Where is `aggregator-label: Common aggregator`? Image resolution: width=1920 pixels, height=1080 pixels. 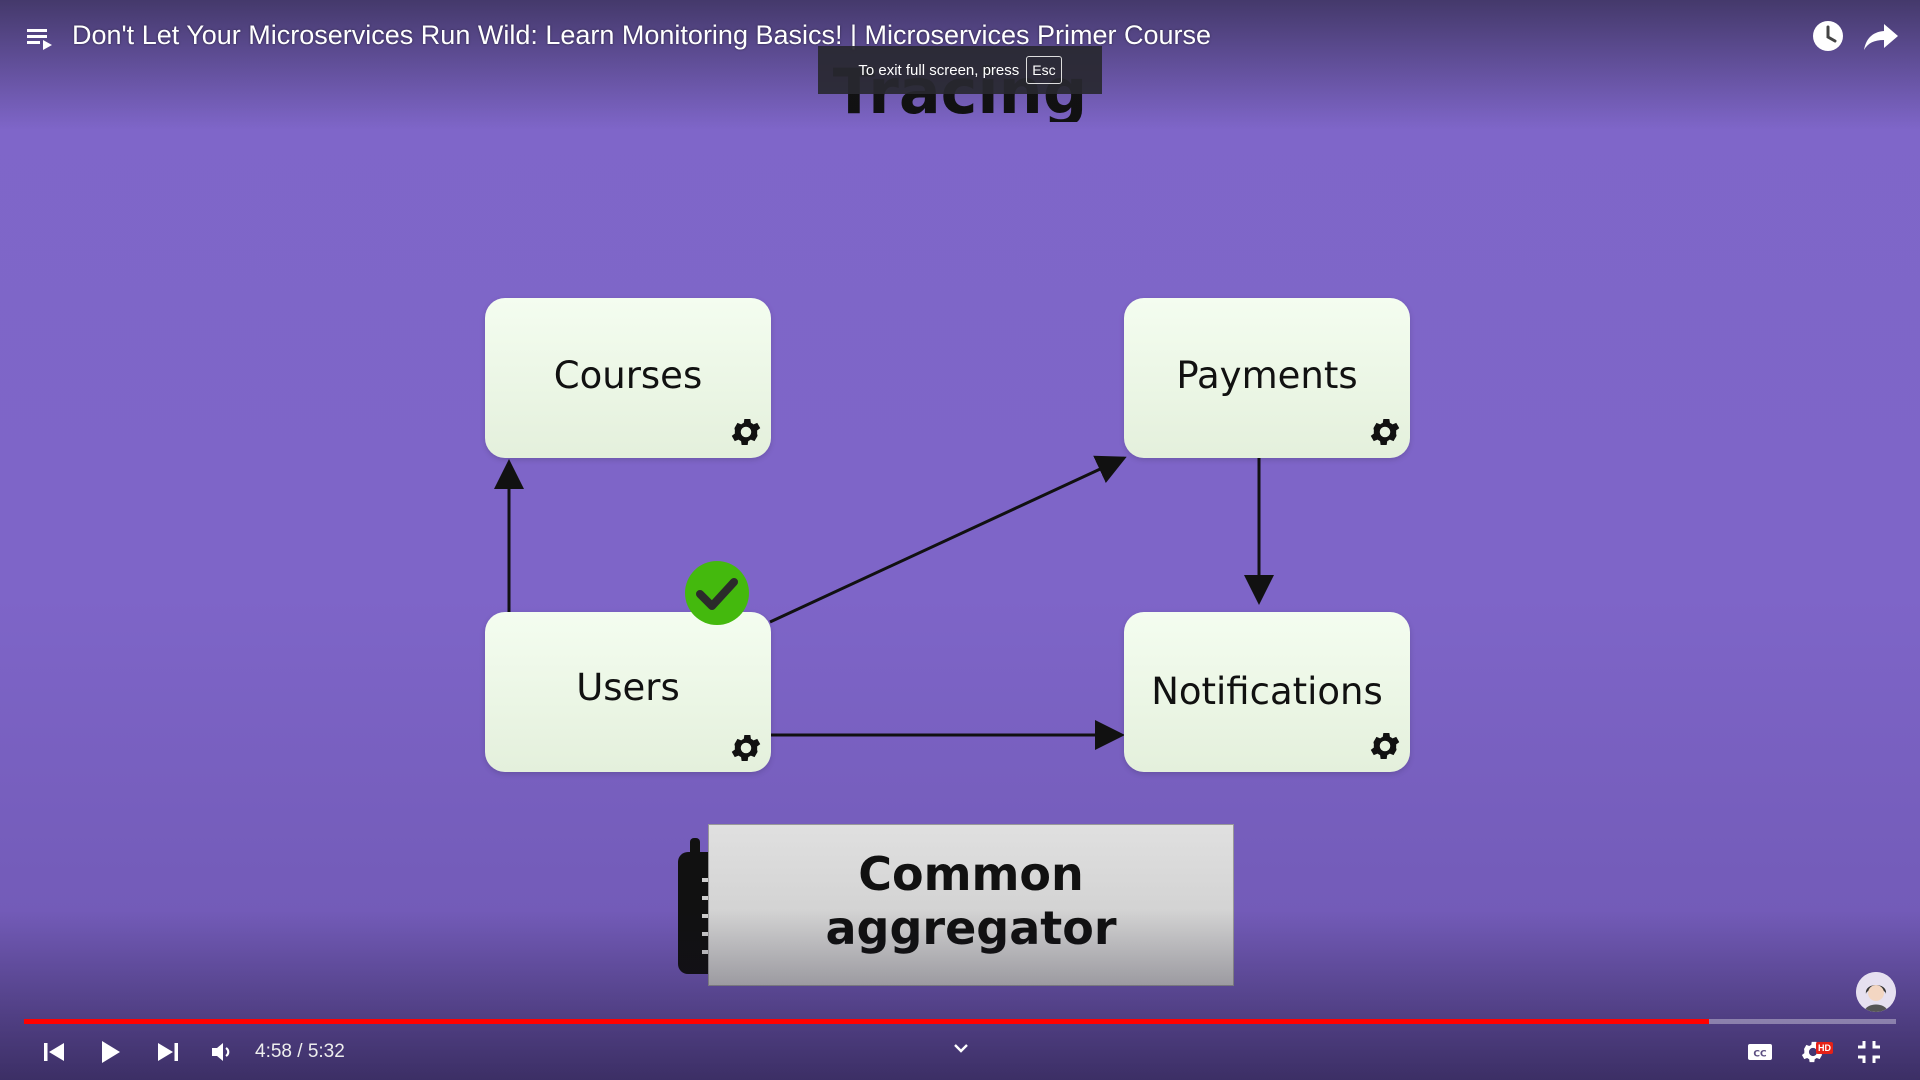
aggregator-label: Common aggregator is located at coordinates (971, 901).